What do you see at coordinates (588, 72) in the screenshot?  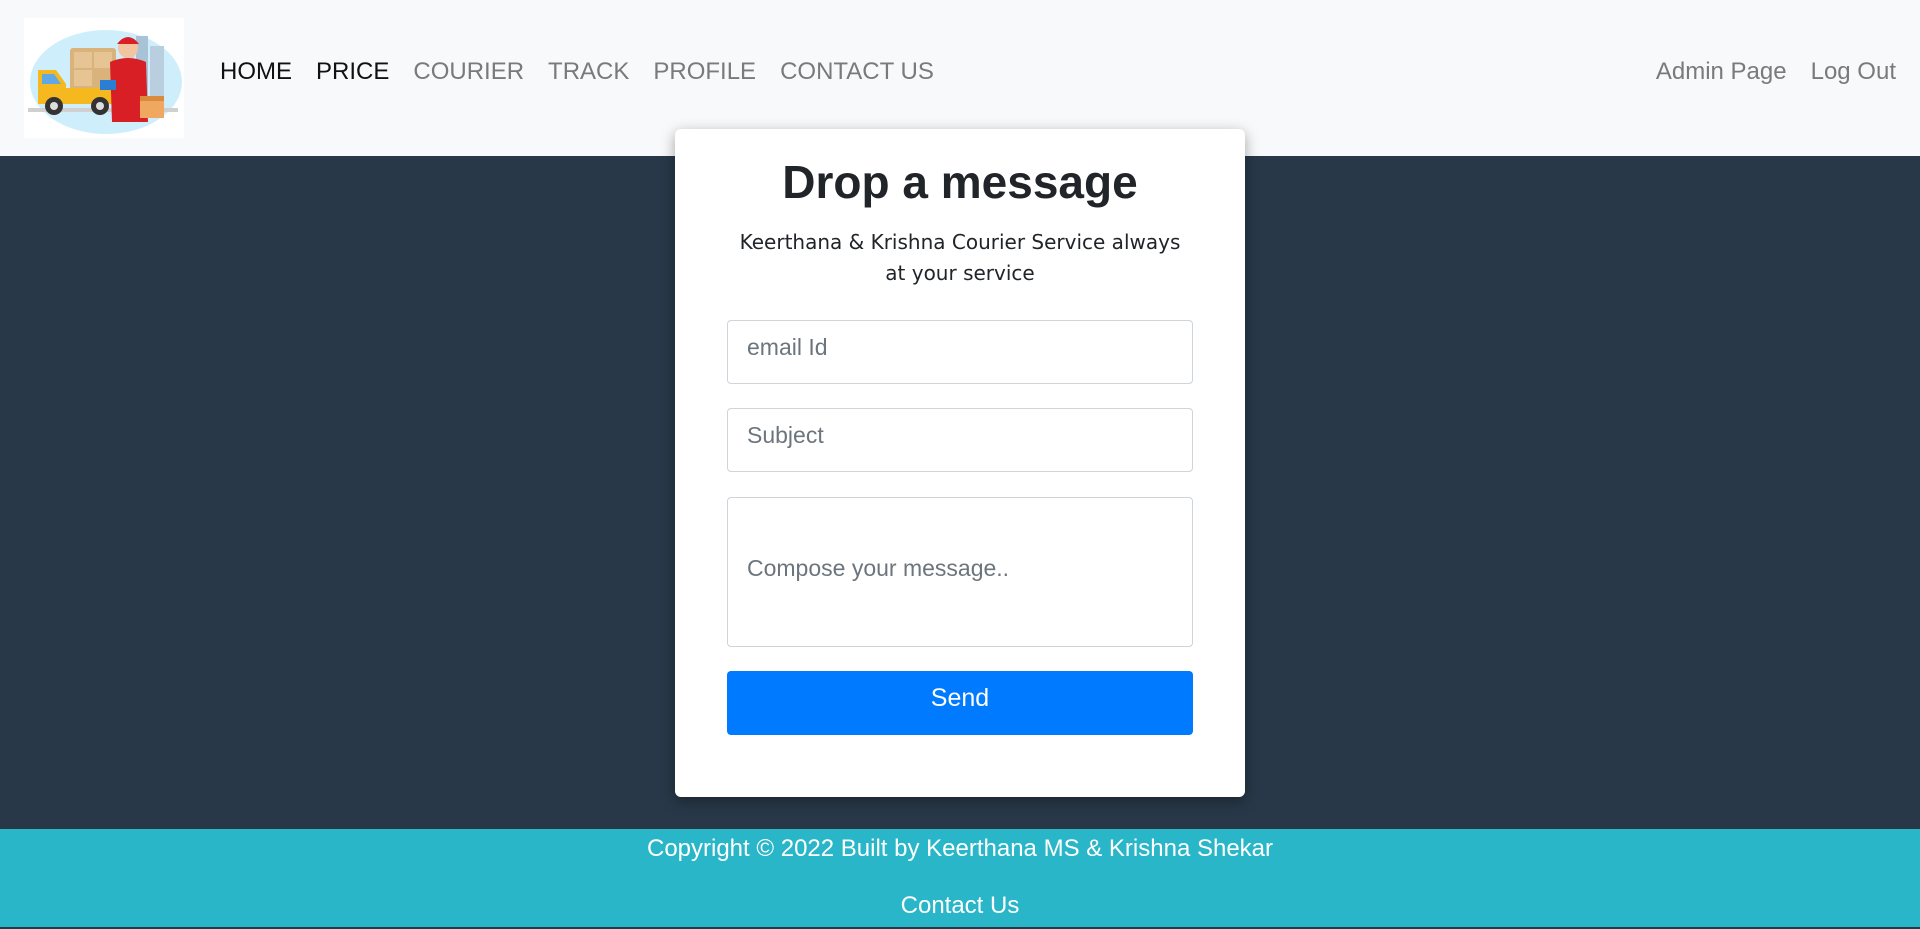 I see `nav-link-track: TRACK` at bounding box center [588, 72].